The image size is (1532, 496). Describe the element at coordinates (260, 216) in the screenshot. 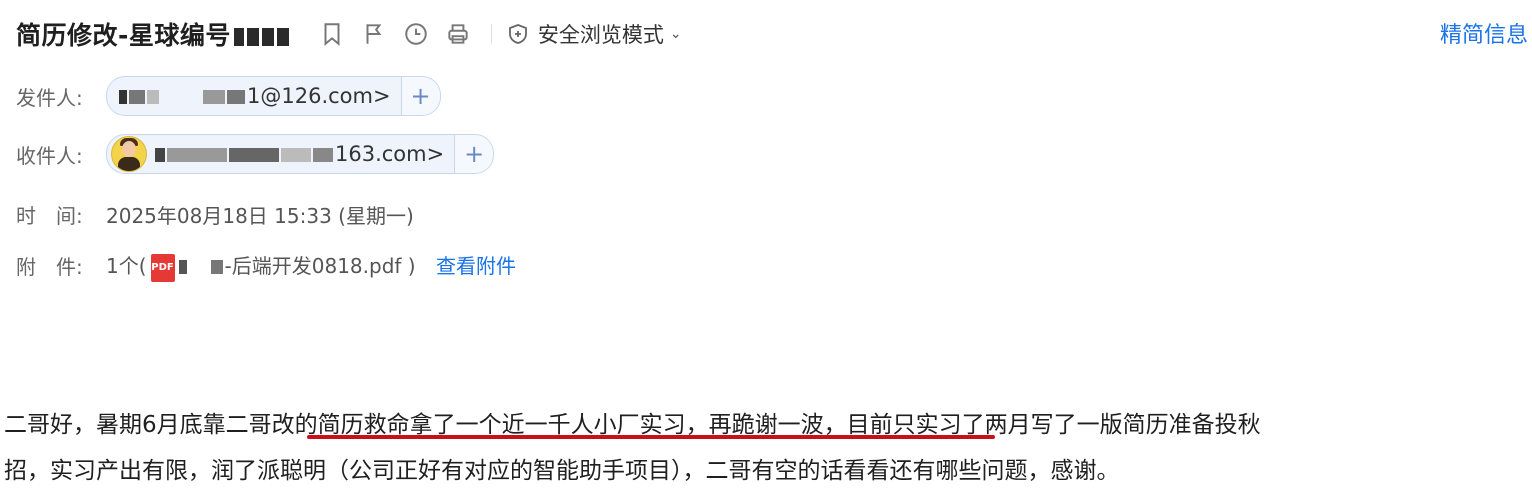

I see `sent-time: 2025年08月18日 15:33 (星期一)` at that location.